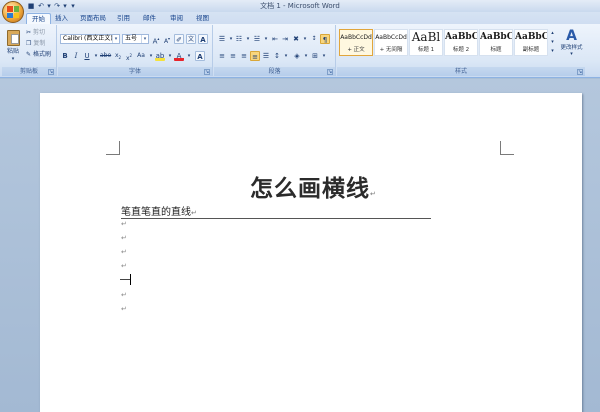 The image size is (600, 412). What do you see at coordinates (160, 56) in the screenshot?
I see `highlight-icon: ab` at bounding box center [160, 56].